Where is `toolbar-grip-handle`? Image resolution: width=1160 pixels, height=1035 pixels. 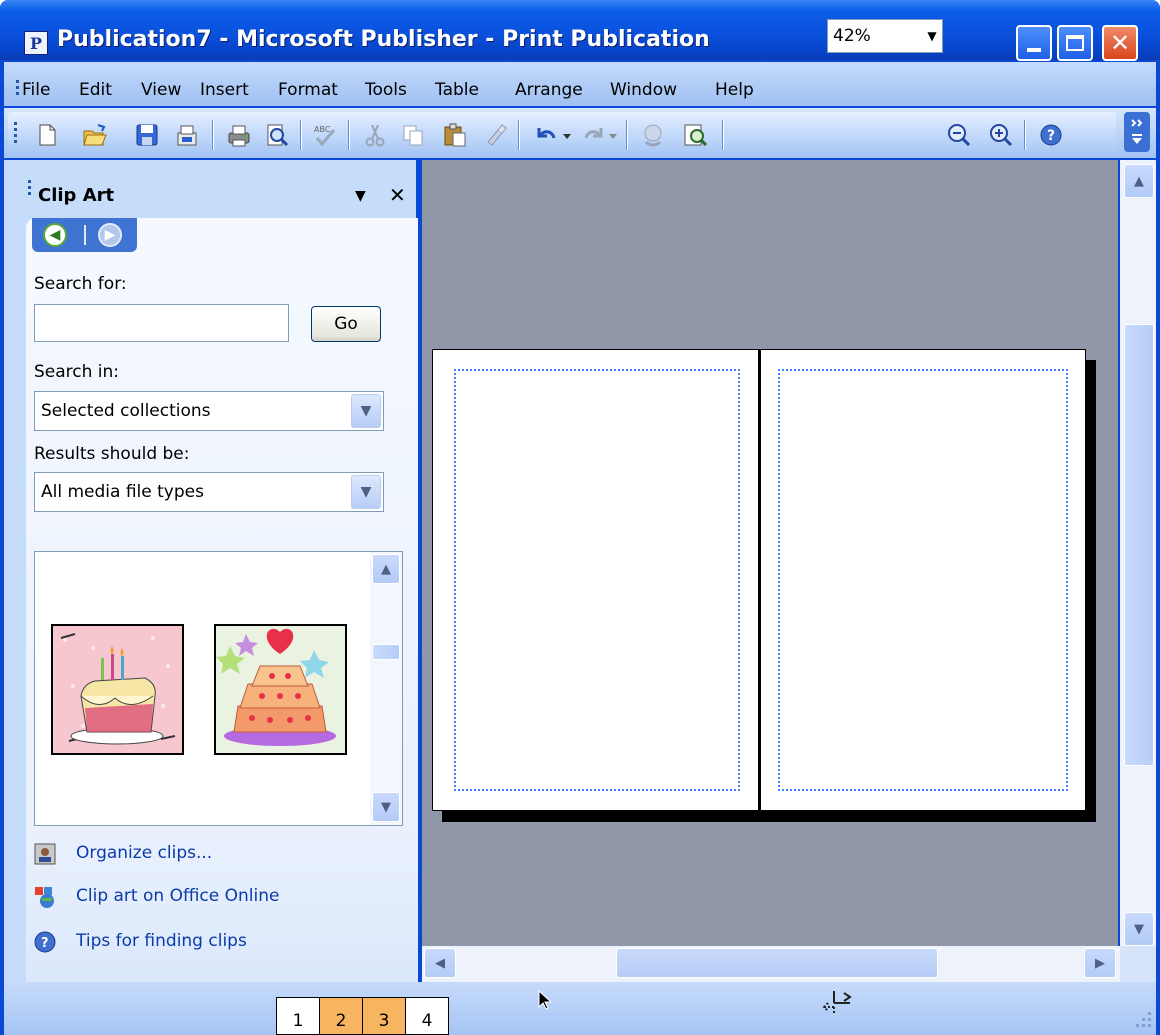
toolbar-grip-handle is located at coordinates (16, 134).